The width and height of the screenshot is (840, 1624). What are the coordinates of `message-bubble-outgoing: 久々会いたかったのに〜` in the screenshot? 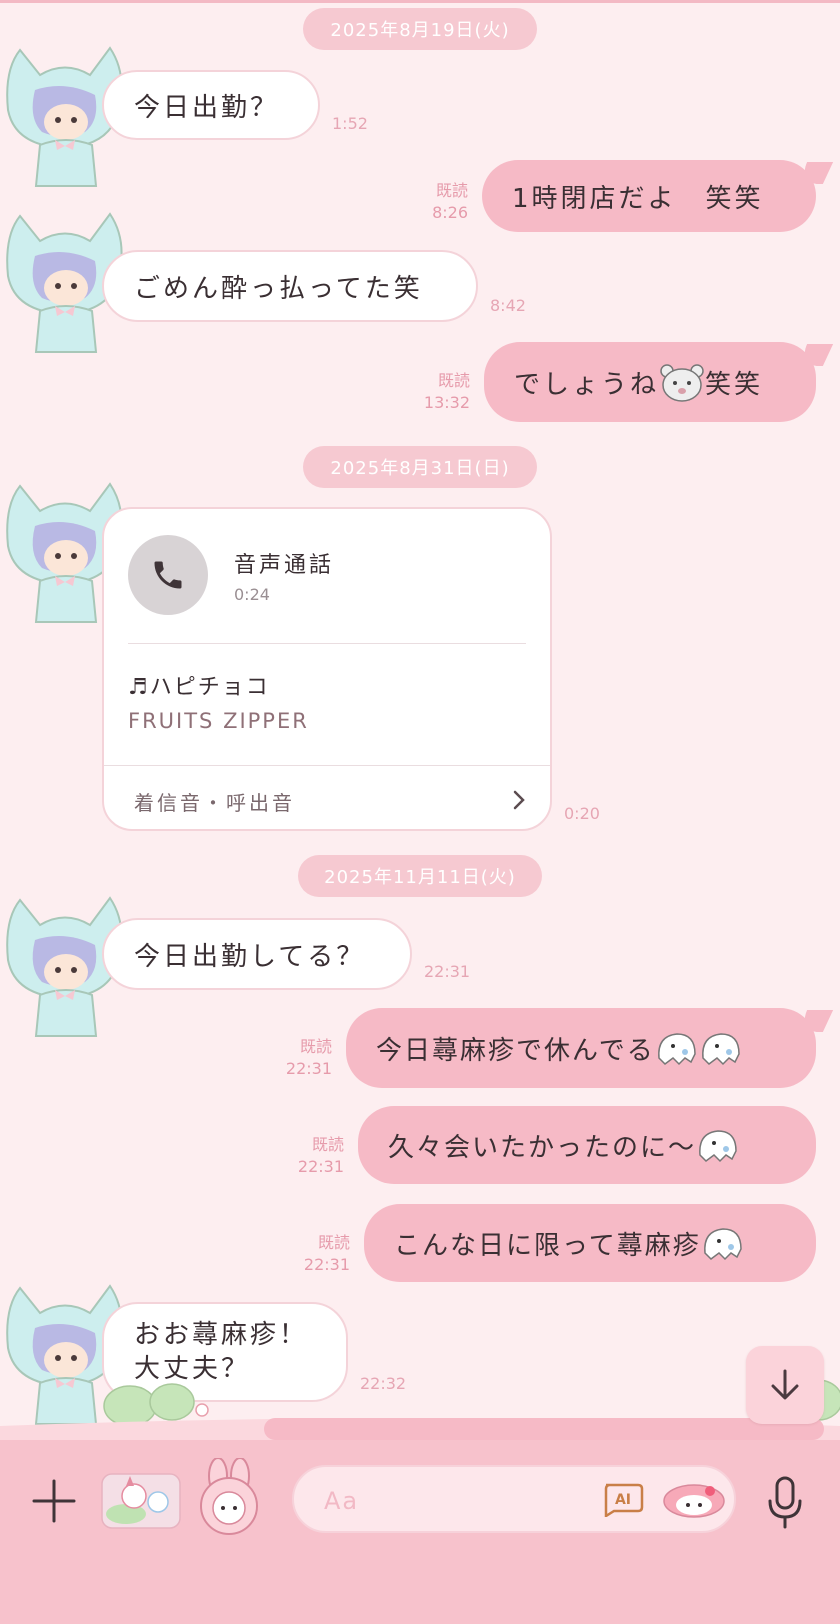 It's located at (587, 1145).